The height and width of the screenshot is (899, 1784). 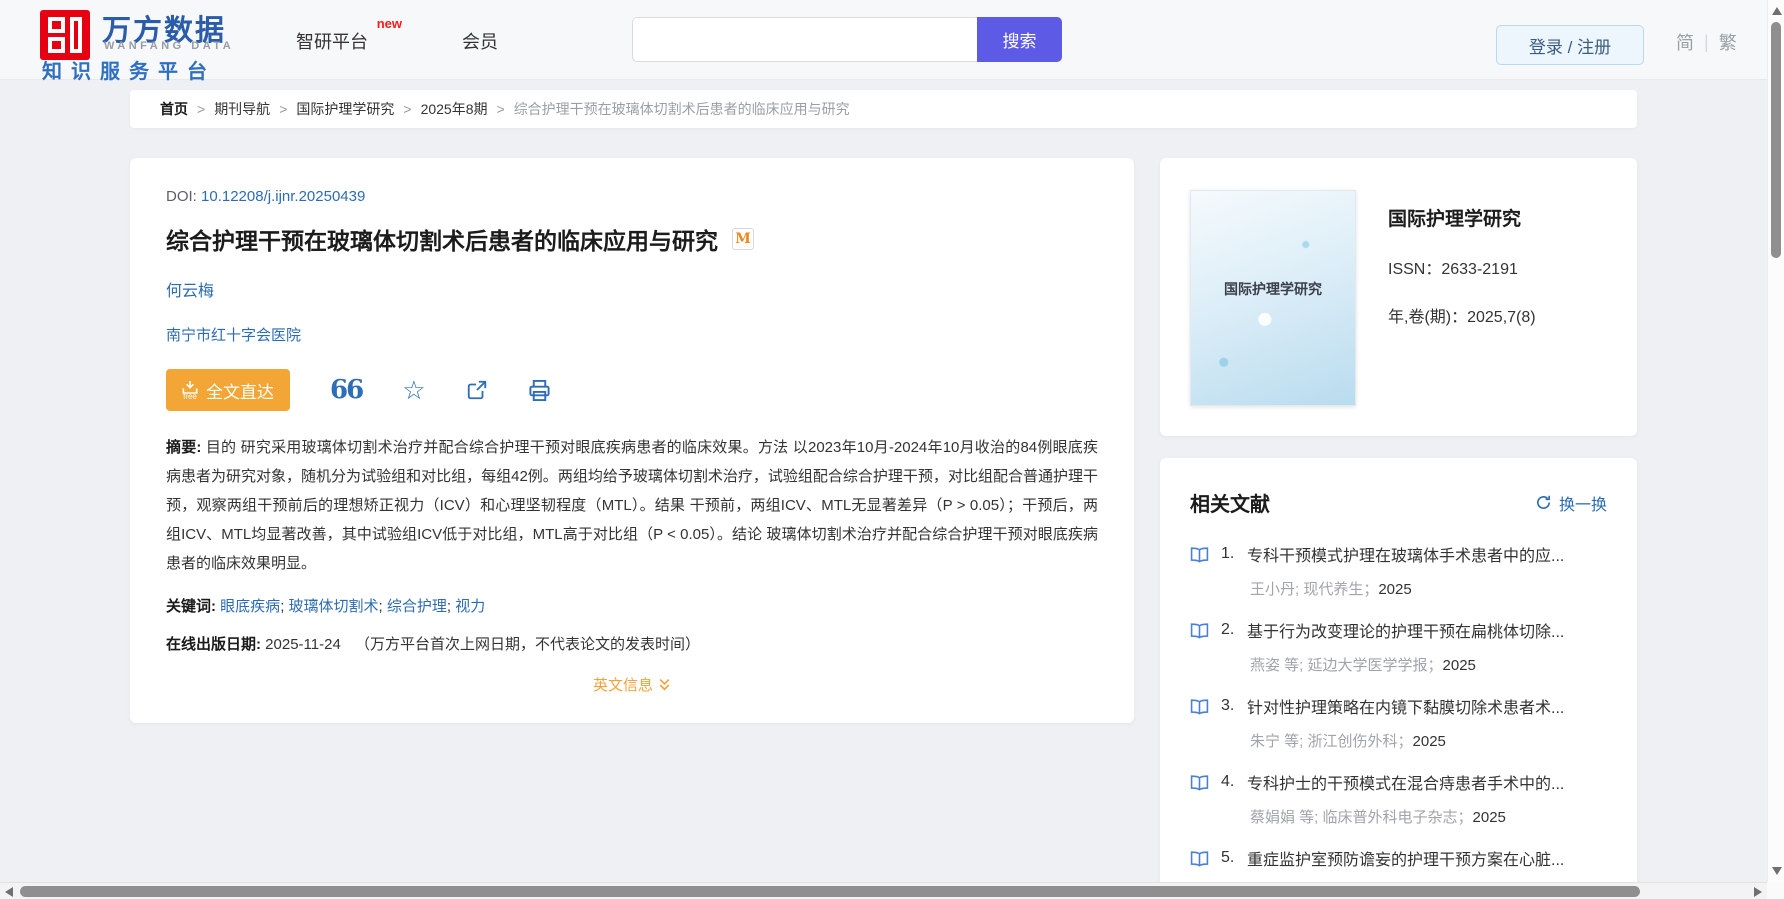 I want to click on english-info-toggle: 英文信息, so click(x=632, y=684).